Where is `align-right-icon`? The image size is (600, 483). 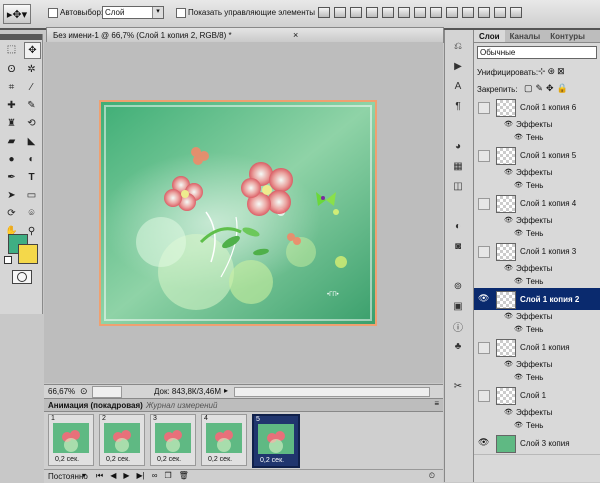 align-right-icon is located at coordinates (404, 12).